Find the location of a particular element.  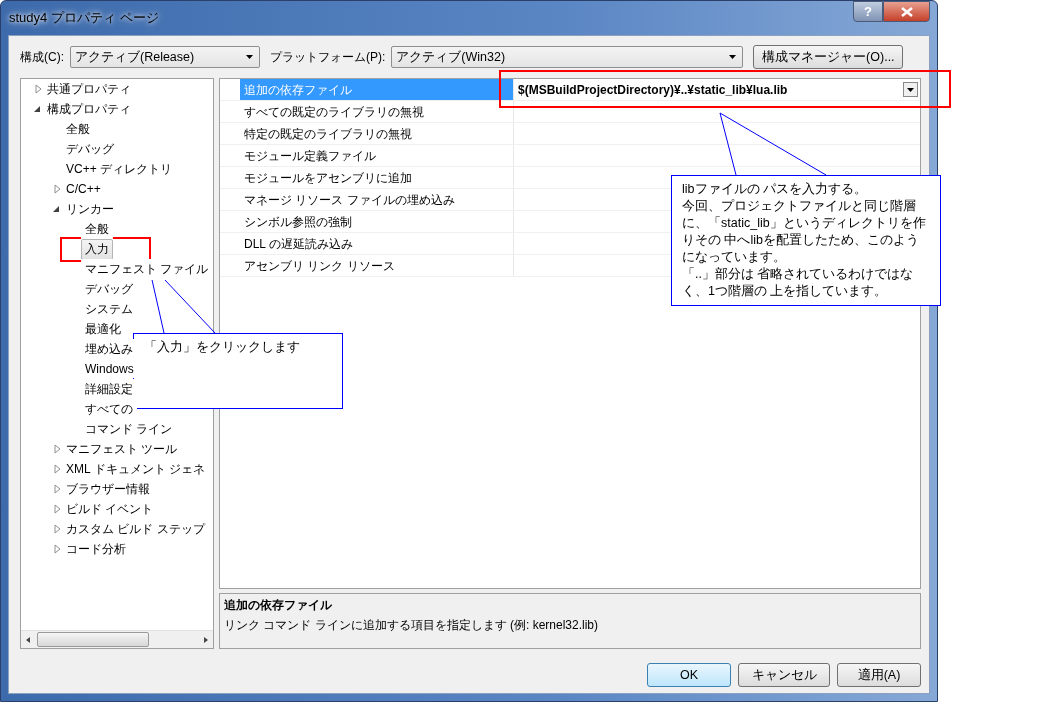

close-icon is located at coordinates (906, 11).